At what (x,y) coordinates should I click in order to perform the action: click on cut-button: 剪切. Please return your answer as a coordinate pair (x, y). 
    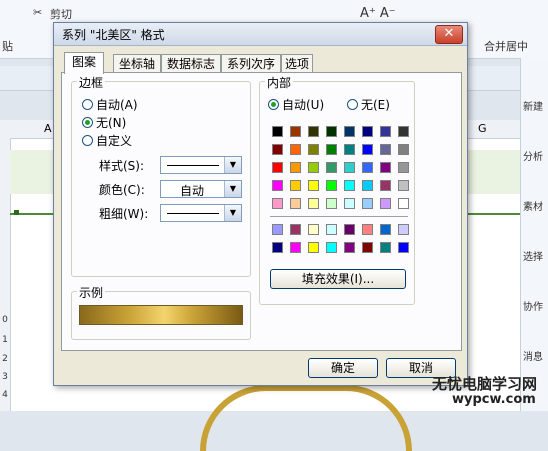
    Looking at the image, I should click on (61, 14).